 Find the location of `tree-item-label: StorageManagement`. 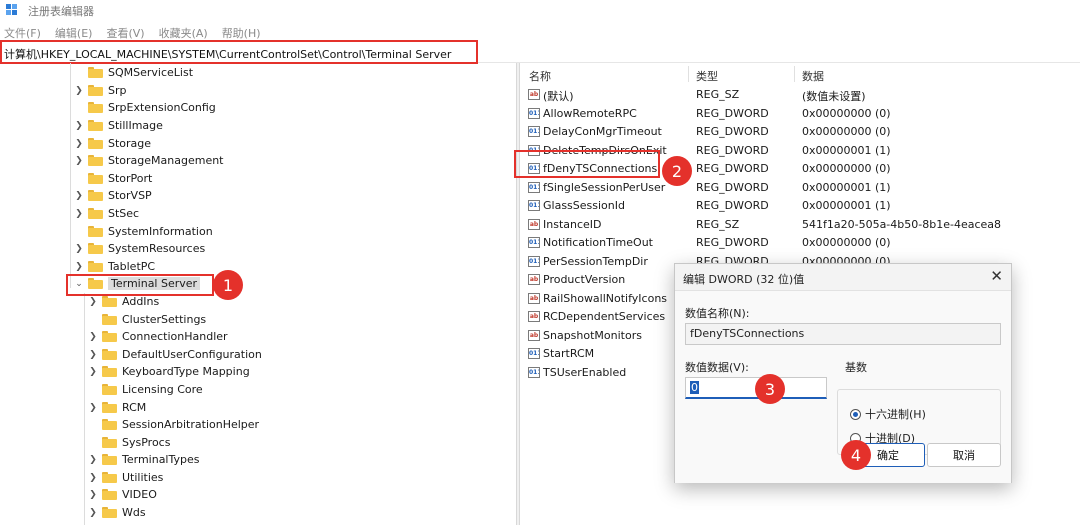

tree-item-label: StorageManagement is located at coordinates (166, 160).